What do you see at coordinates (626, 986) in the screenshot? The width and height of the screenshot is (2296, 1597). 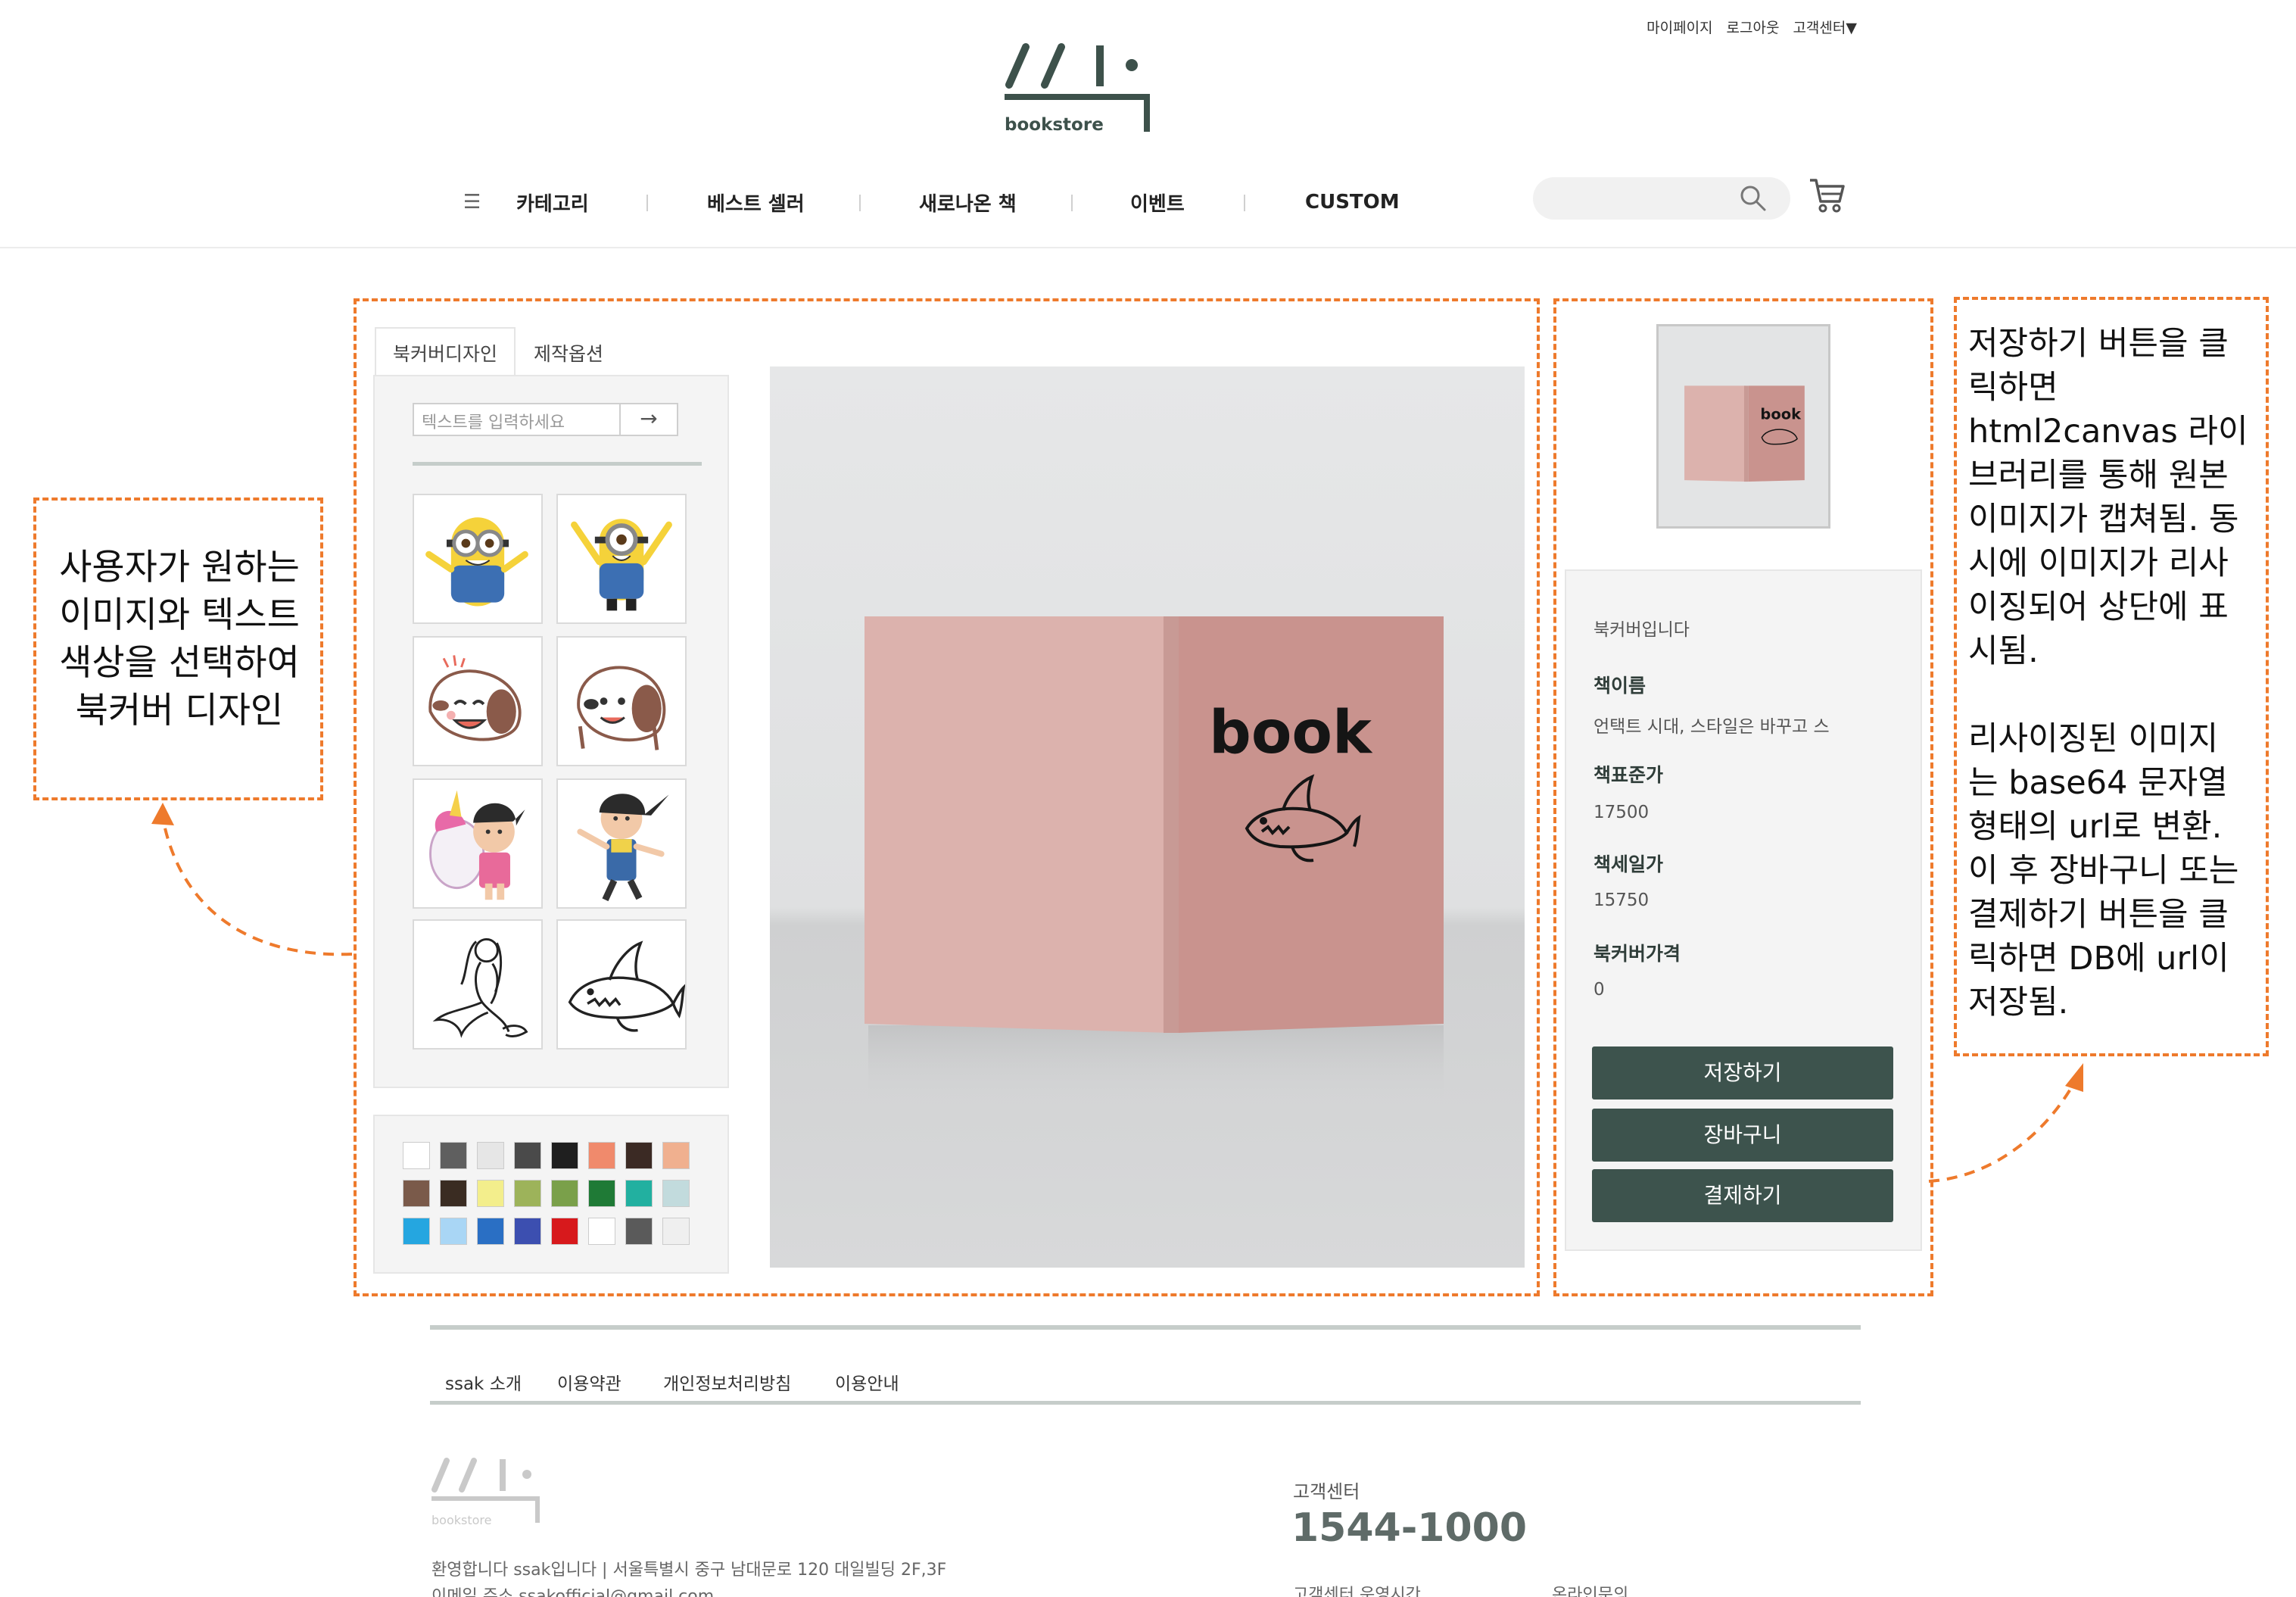 I see `shark-icon` at bounding box center [626, 986].